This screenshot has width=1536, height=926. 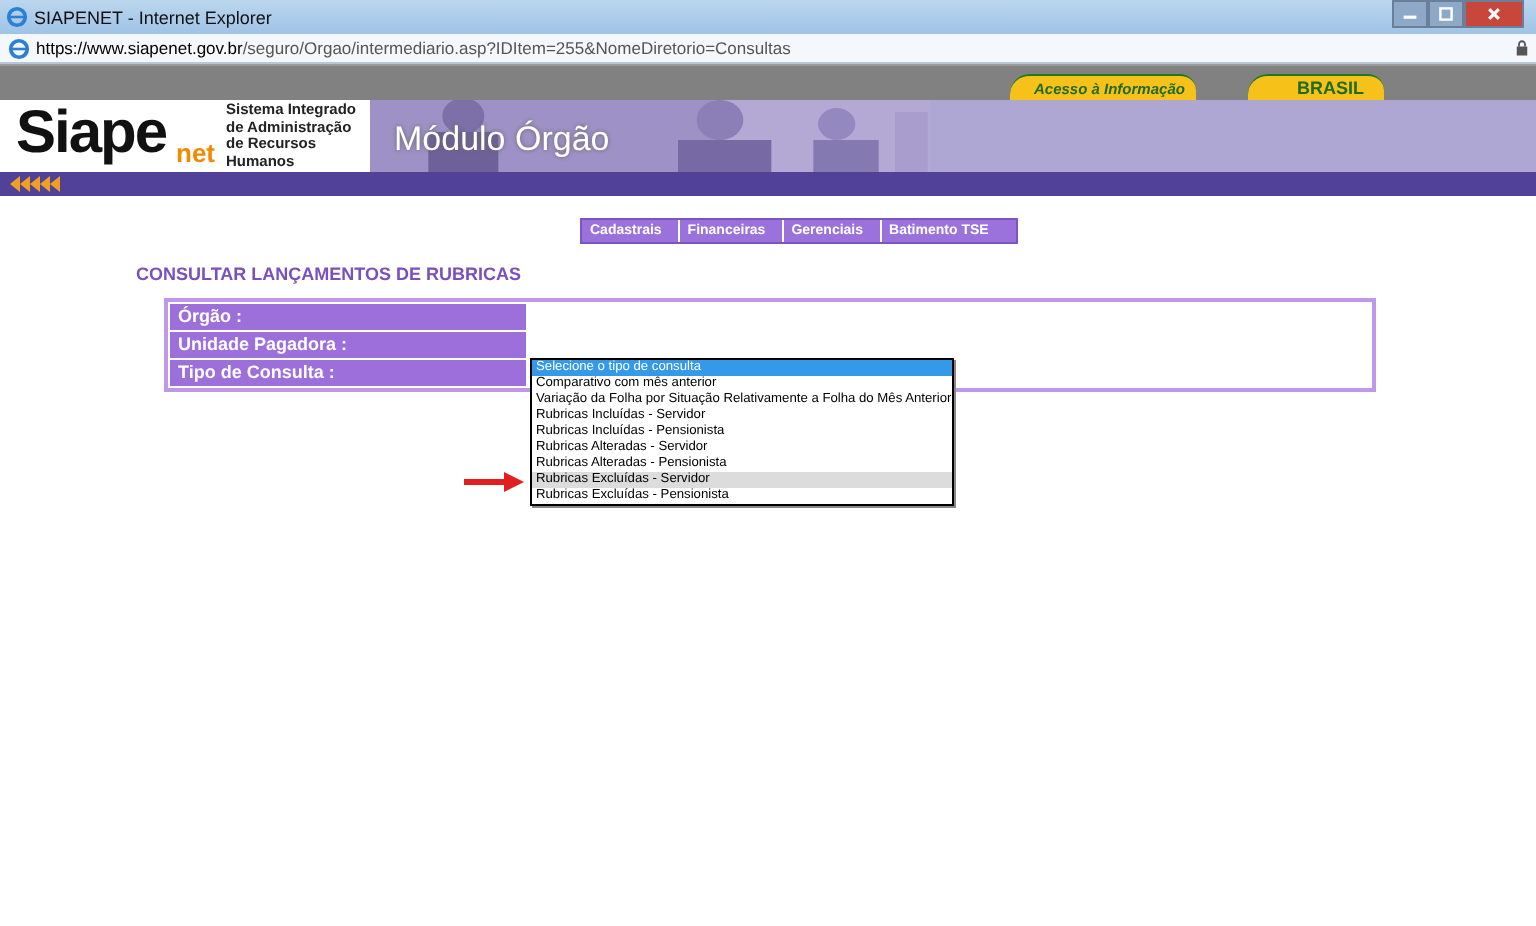 What do you see at coordinates (1316, 87) in the screenshot?
I see `header-link: BRASIL` at bounding box center [1316, 87].